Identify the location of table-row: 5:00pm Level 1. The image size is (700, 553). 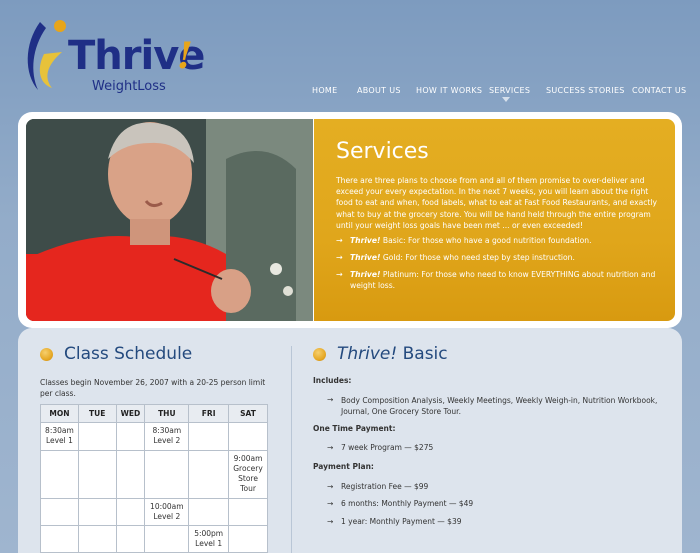
(154, 539).